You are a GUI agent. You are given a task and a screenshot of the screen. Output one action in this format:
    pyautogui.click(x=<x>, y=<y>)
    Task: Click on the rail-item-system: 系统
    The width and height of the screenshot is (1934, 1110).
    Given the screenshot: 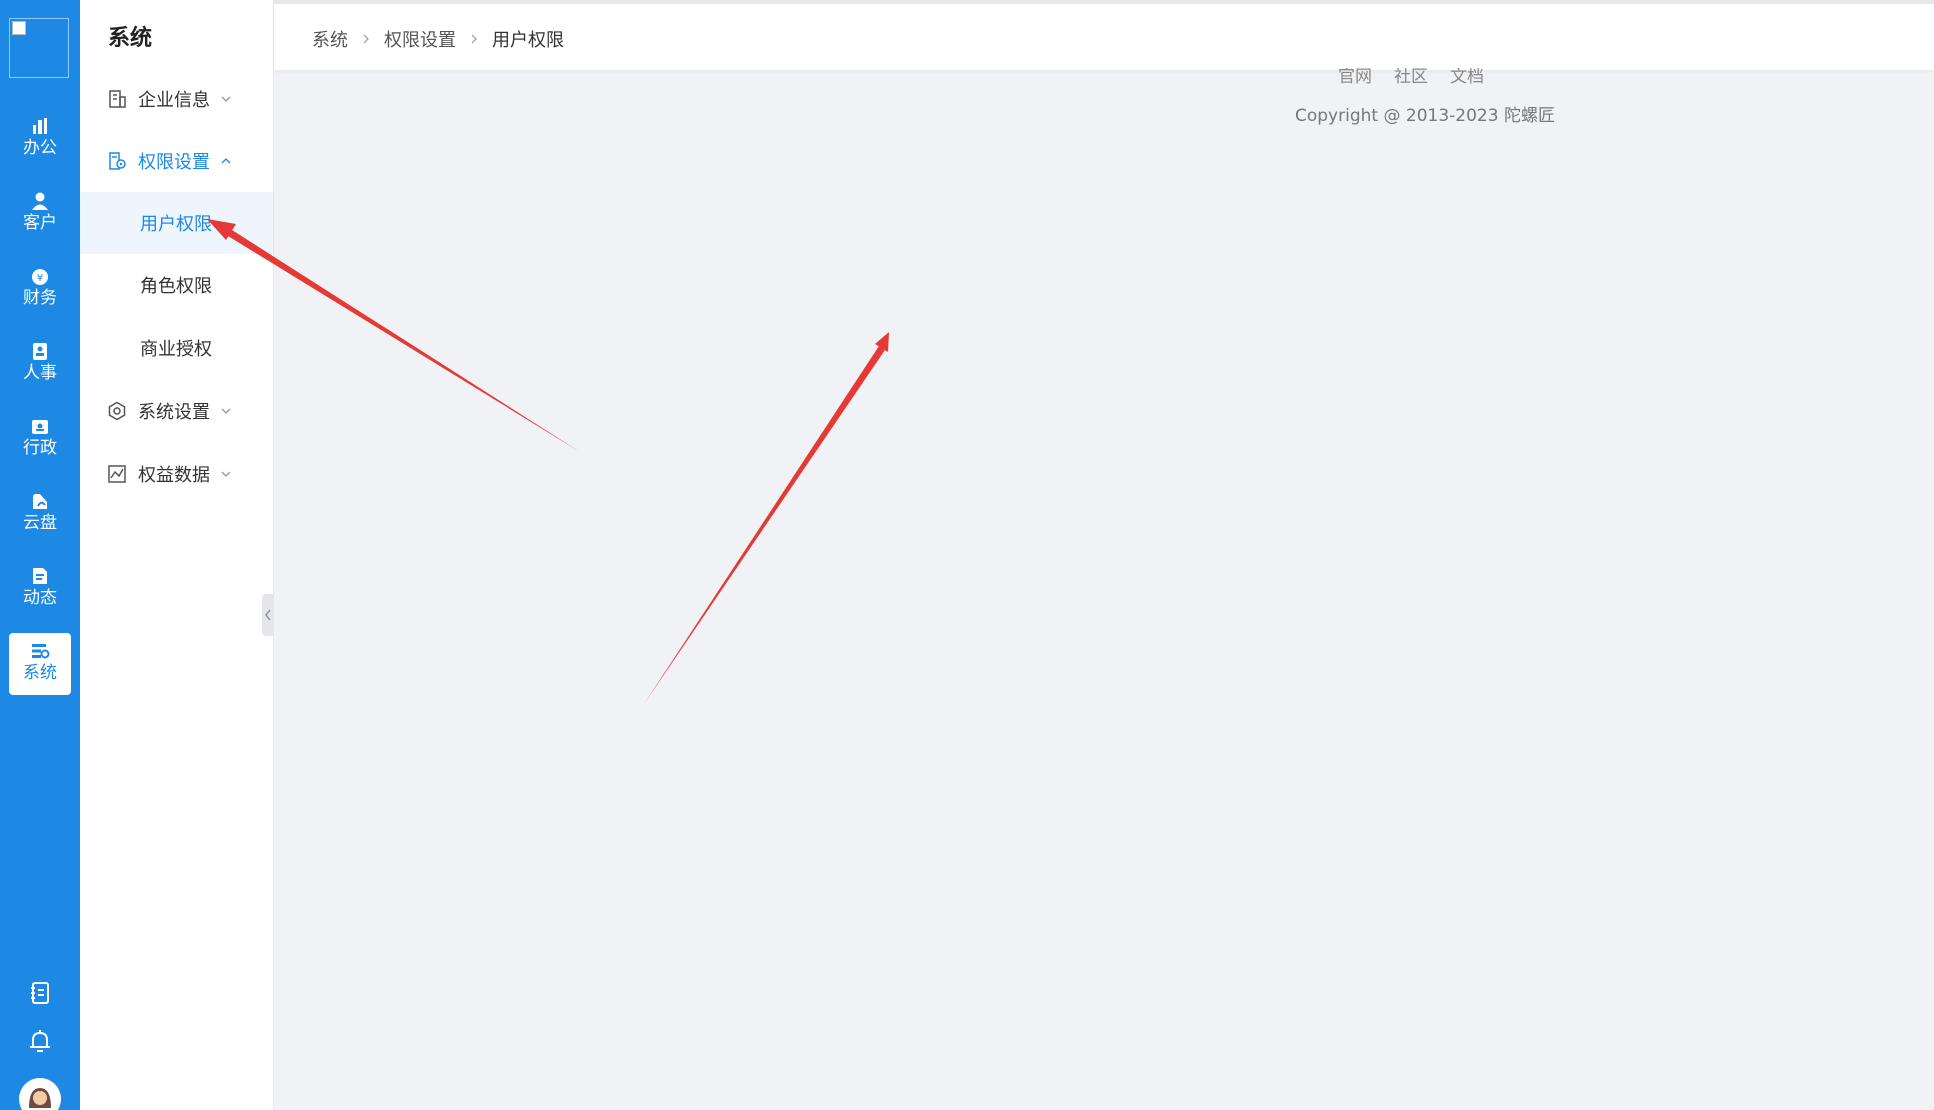 What is the action you would take?
    pyautogui.click(x=40, y=664)
    